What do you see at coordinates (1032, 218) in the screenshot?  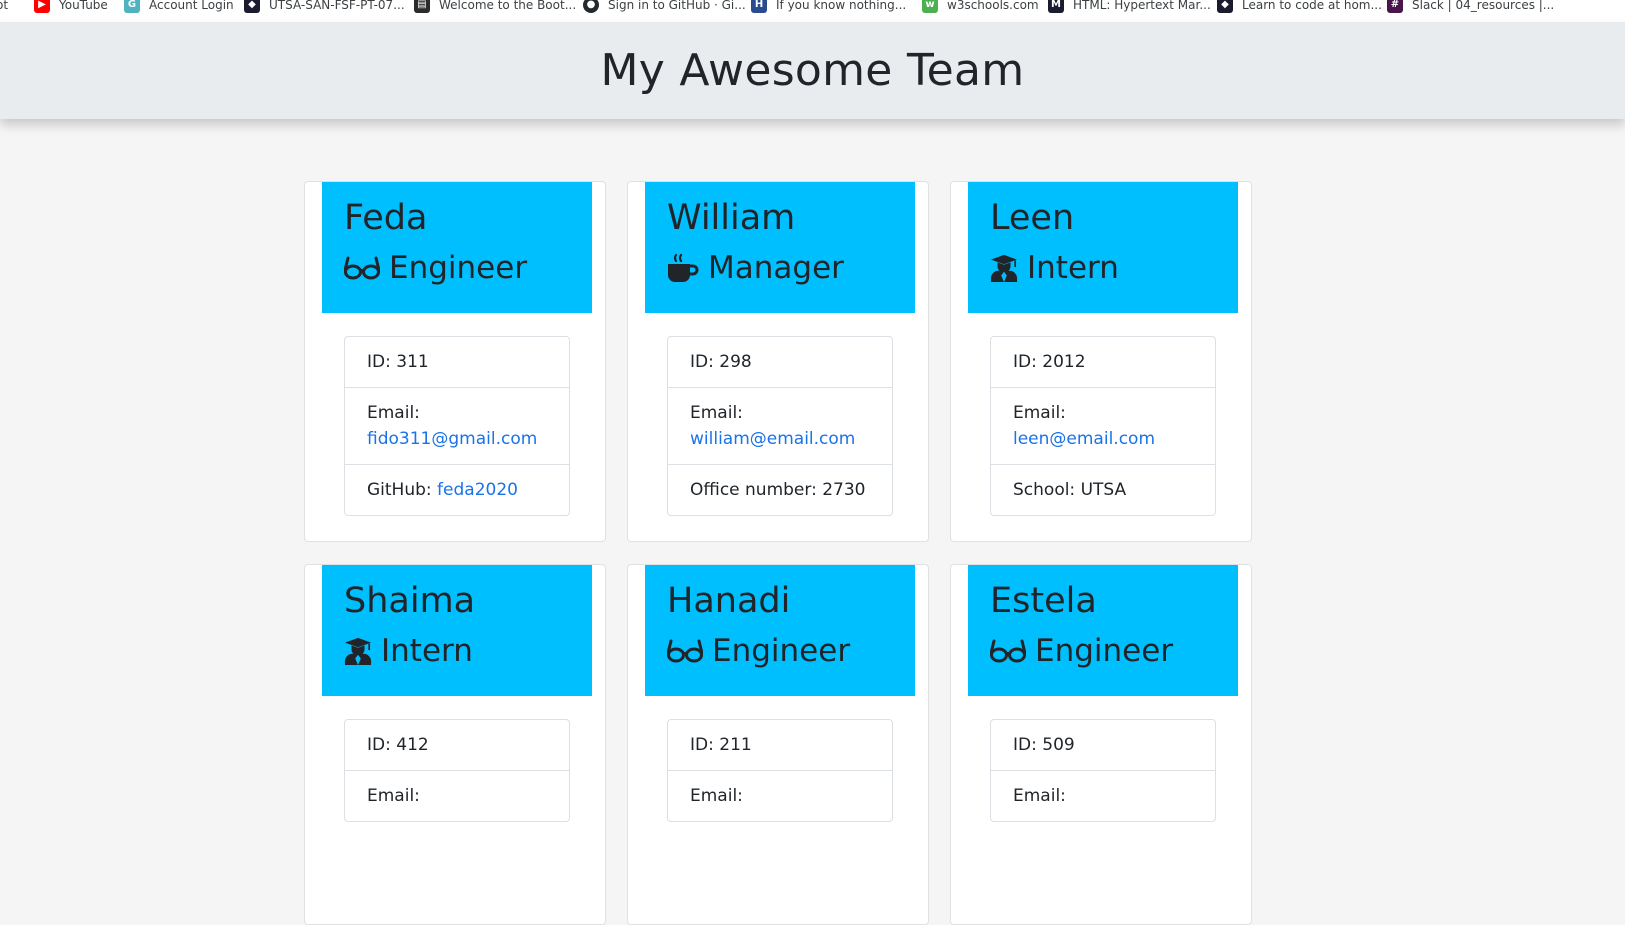 I see `employee-name: Leen` at bounding box center [1032, 218].